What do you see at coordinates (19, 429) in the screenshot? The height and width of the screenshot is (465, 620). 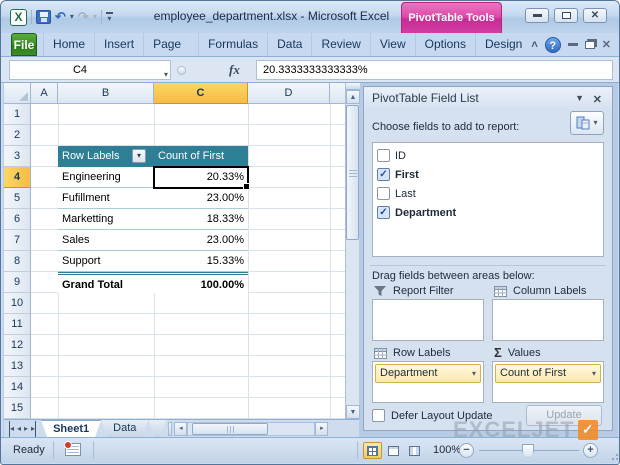 I see `prev-sheet-icon: ◂` at bounding box center [19, 429].